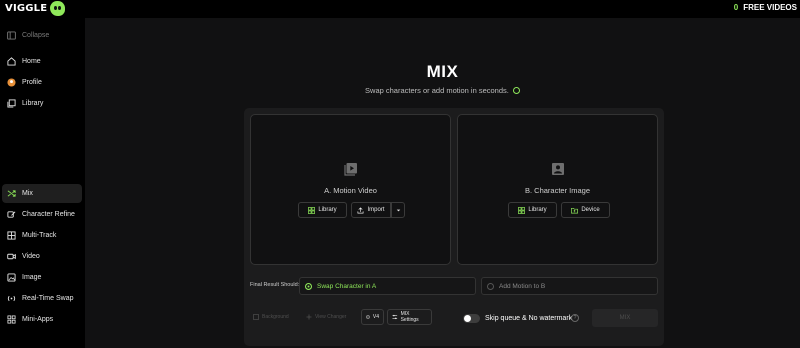 This screenshot has height=348, width=800. Describe the element at coordinates (275, 317) in the screenshot. I see `background-label: Background` at that location.